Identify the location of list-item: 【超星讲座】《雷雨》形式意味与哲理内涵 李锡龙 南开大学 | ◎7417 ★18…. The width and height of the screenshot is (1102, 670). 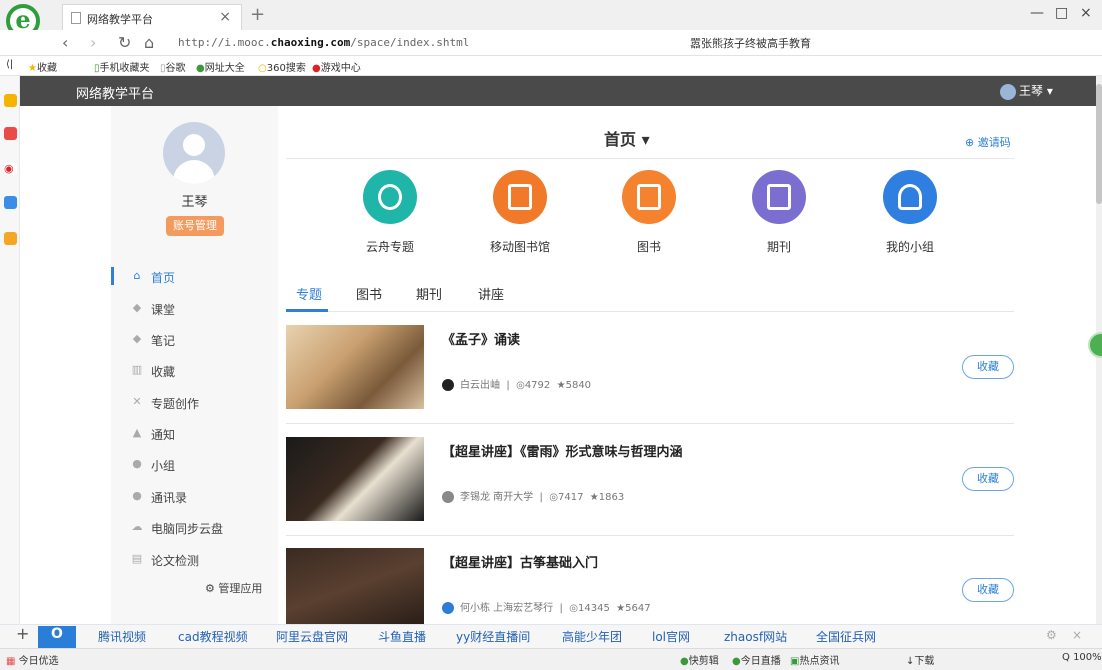
(650, 493).